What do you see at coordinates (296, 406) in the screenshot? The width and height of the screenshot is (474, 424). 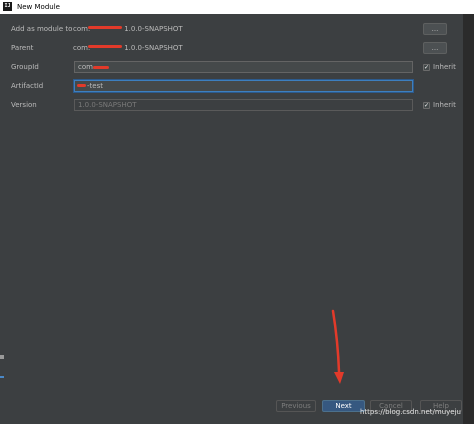 I see `previous-button: Previous` at bounding box center [296, 406].